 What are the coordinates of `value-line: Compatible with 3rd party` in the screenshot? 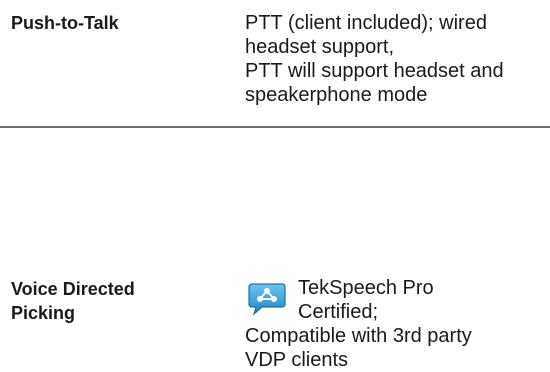 It's located at (358, 336).